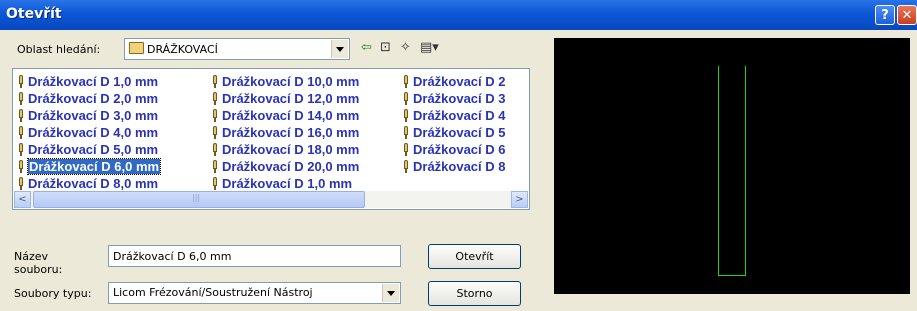  I want to click on file-item: Drážkovací D 3,0 mm, so click(89, 115).